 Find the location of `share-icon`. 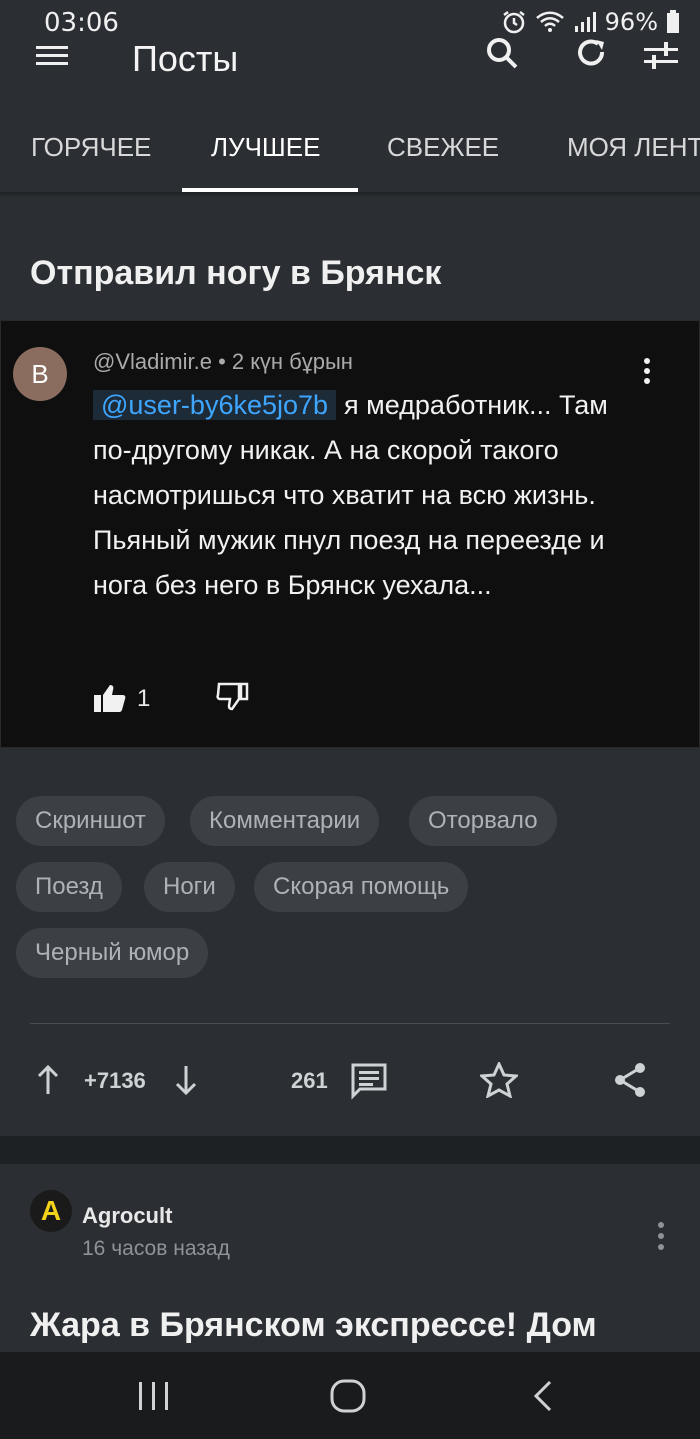

share-icon is located at coordinates (630, 1080).